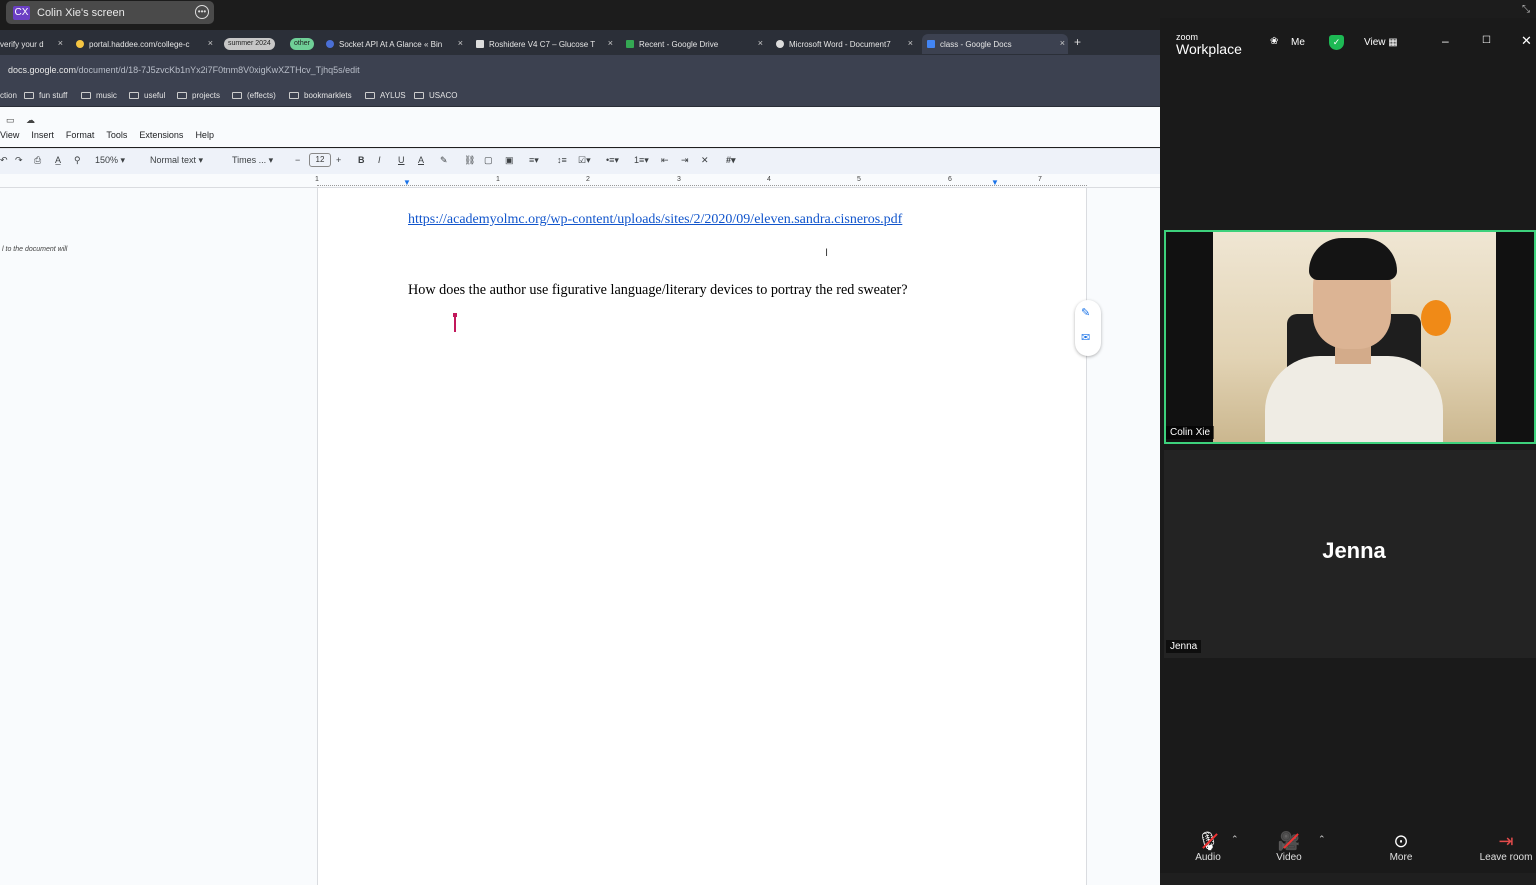  Describe the element at coordinates (1274, 41) in the screenshot. I see `paw-icon: ❀` at that location.